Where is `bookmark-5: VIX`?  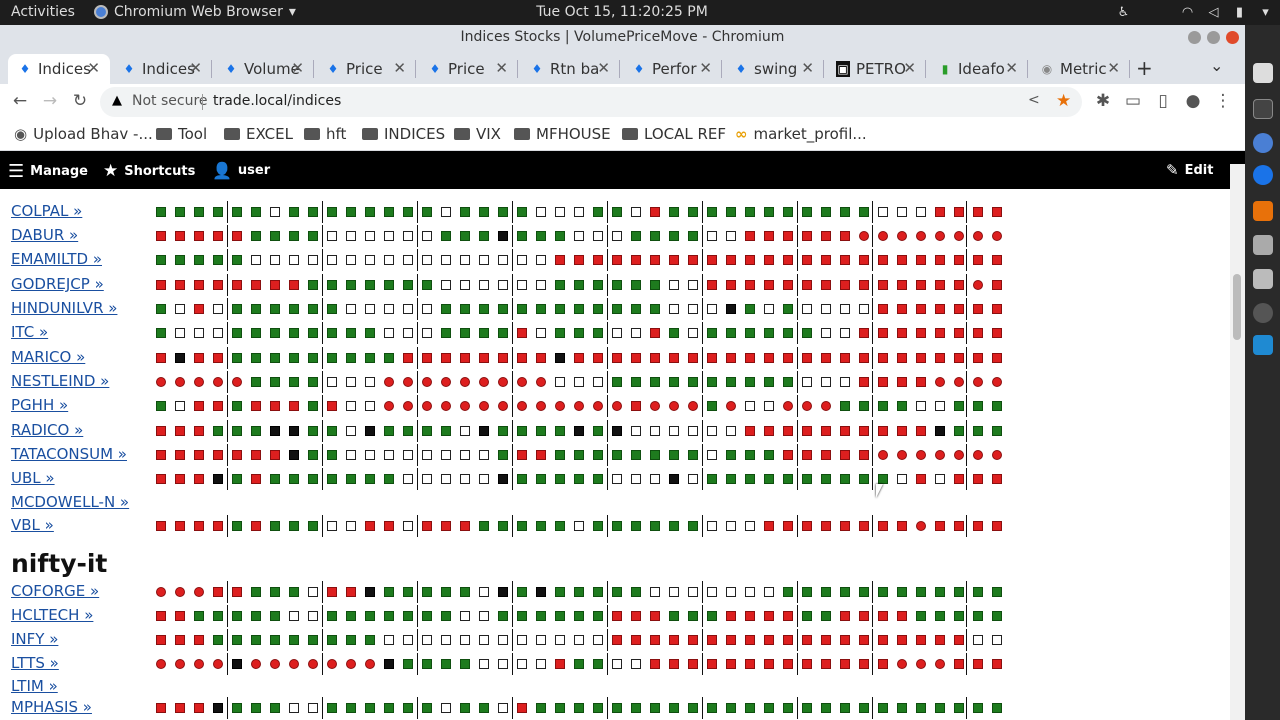 bookmark-5: VIX is located at coordinates (477, 134).